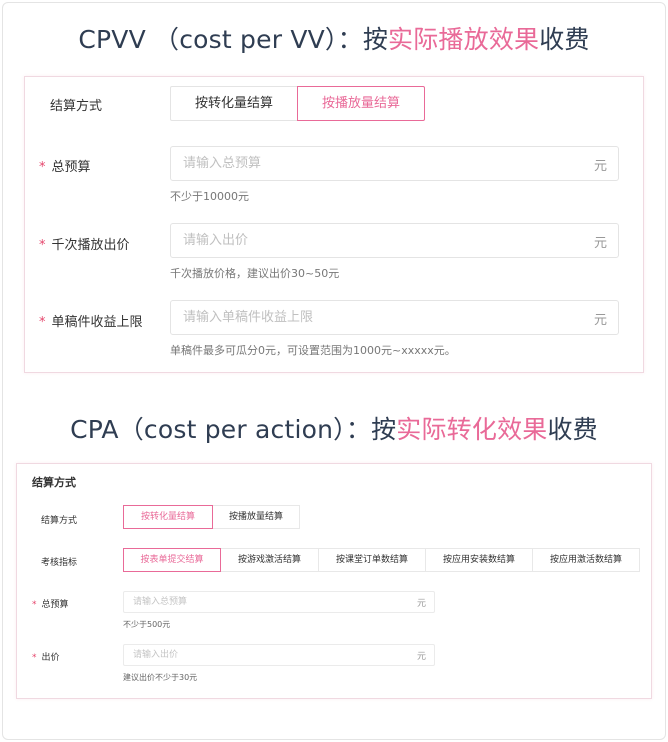 The height and width of the screenshot is (742, 668). What do you see at coordinates (269, 560) in the screenshot?
I see `cpa-metric-game-activation: 按游戏激活结算` at bounding box center [269, 560].